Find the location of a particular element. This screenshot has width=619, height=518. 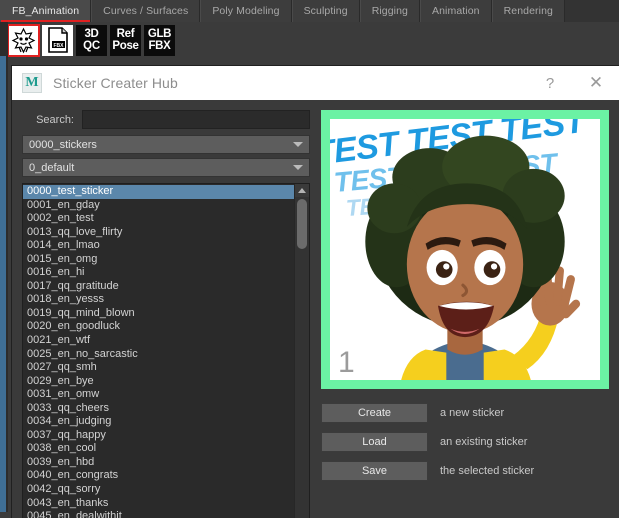

search-input is located at coordinates (196, 119).